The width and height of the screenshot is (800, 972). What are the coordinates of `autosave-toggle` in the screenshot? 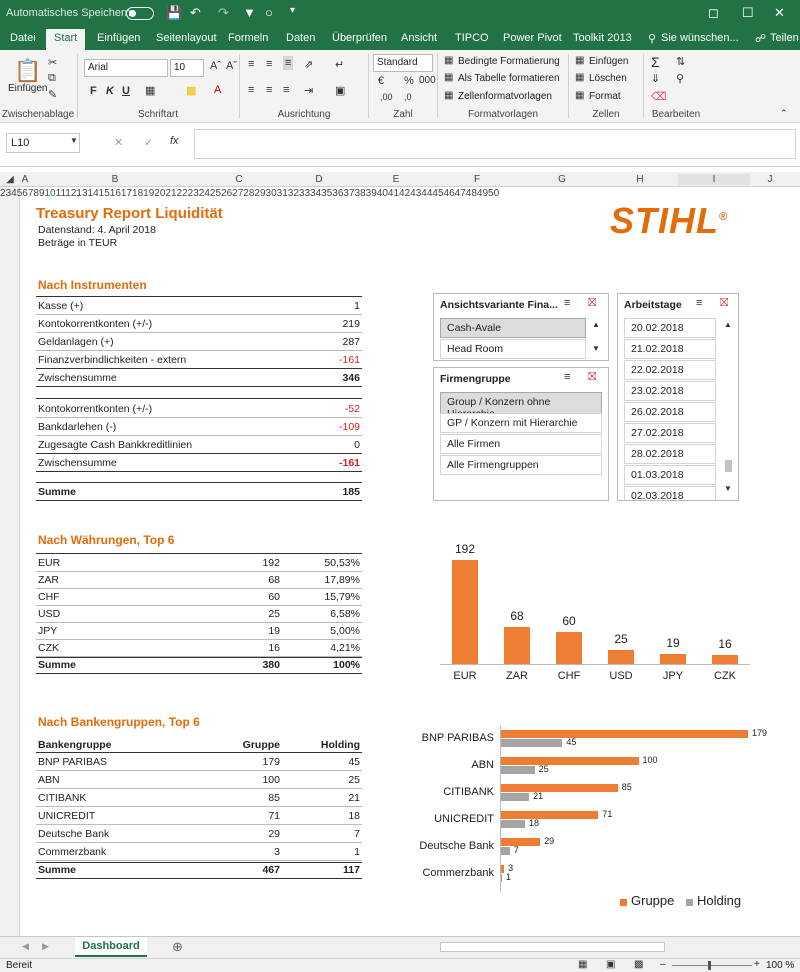 It's located at (140, 13).